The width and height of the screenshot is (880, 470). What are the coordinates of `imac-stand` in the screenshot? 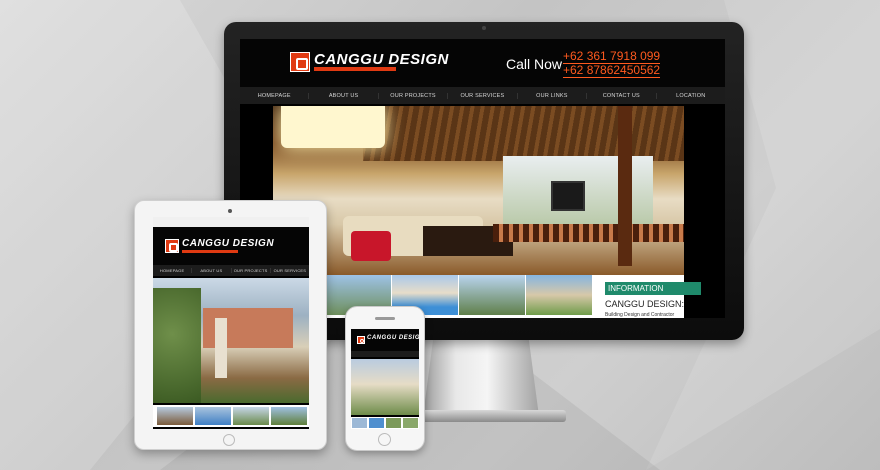 It's located at (481, 378).